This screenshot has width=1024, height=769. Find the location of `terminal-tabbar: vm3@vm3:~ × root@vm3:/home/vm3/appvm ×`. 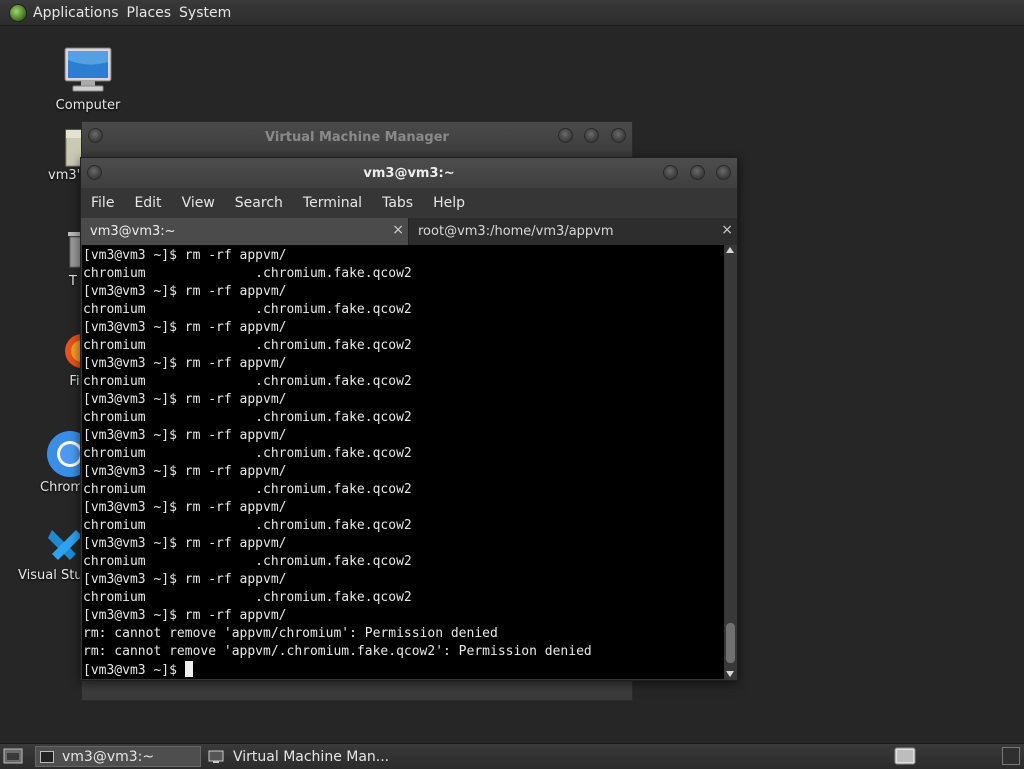

terminal-tabbar: vm3@vm3:~ × root@vm3:/home/vm3/appvm × is located at coordinates (409, 231).